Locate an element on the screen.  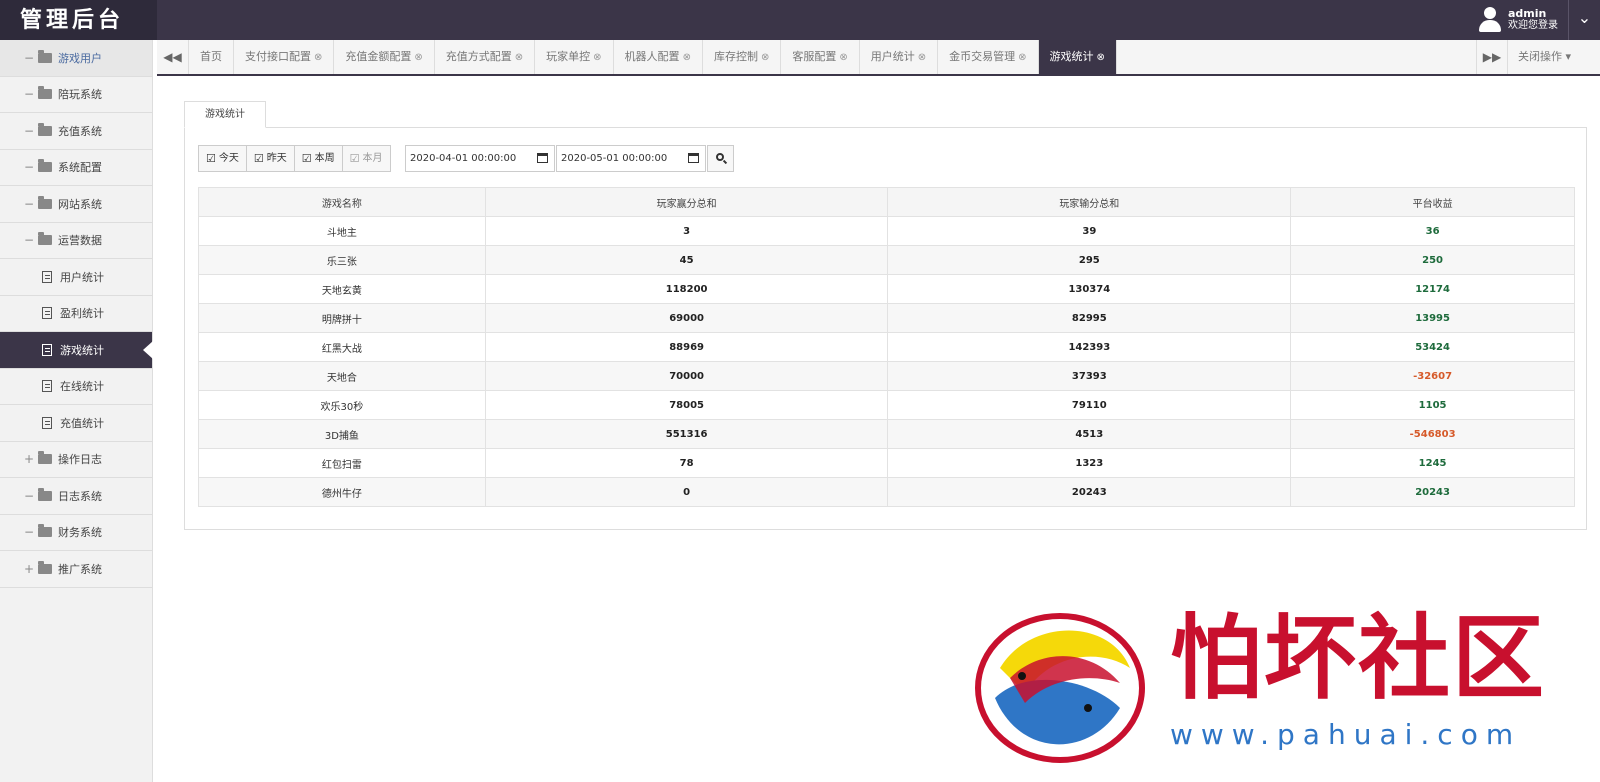
table-cell: 天地合 is located at coordinates (342, 376).